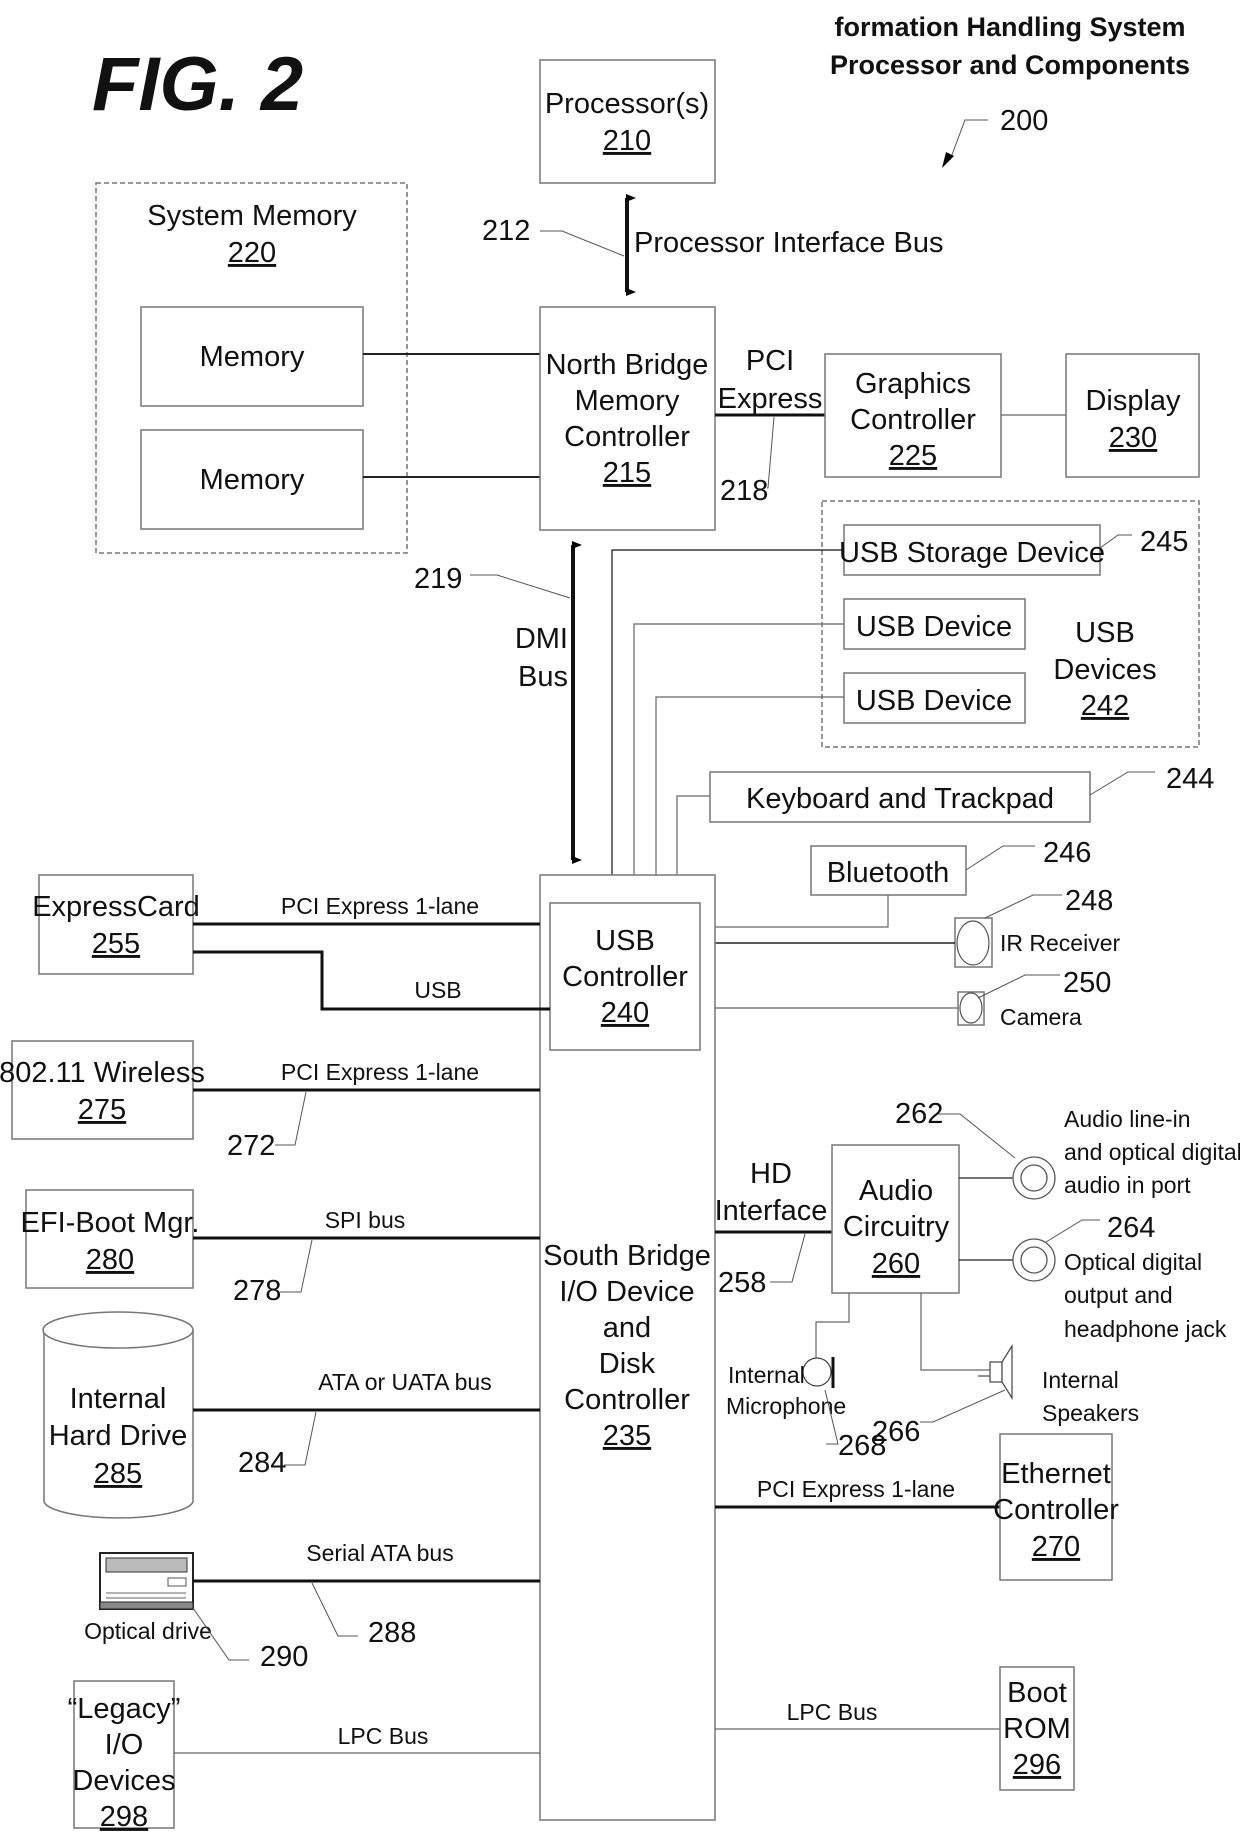 The height and width of the screenshot is (1841, 1240). I want to click on optical-out-line1: Optical digital, so click(1133, 1262).